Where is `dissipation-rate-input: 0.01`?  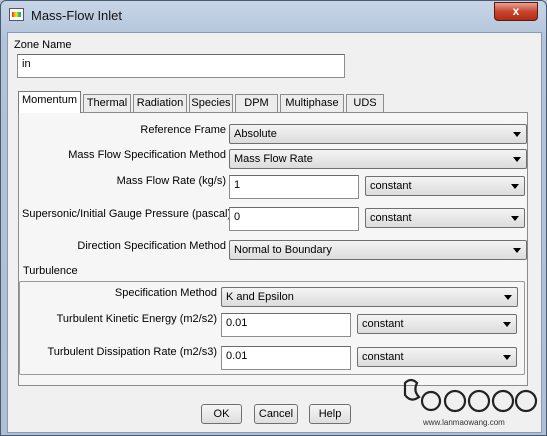
dissipation-rate-input: 0.01 is located at coordinates (286, 358).